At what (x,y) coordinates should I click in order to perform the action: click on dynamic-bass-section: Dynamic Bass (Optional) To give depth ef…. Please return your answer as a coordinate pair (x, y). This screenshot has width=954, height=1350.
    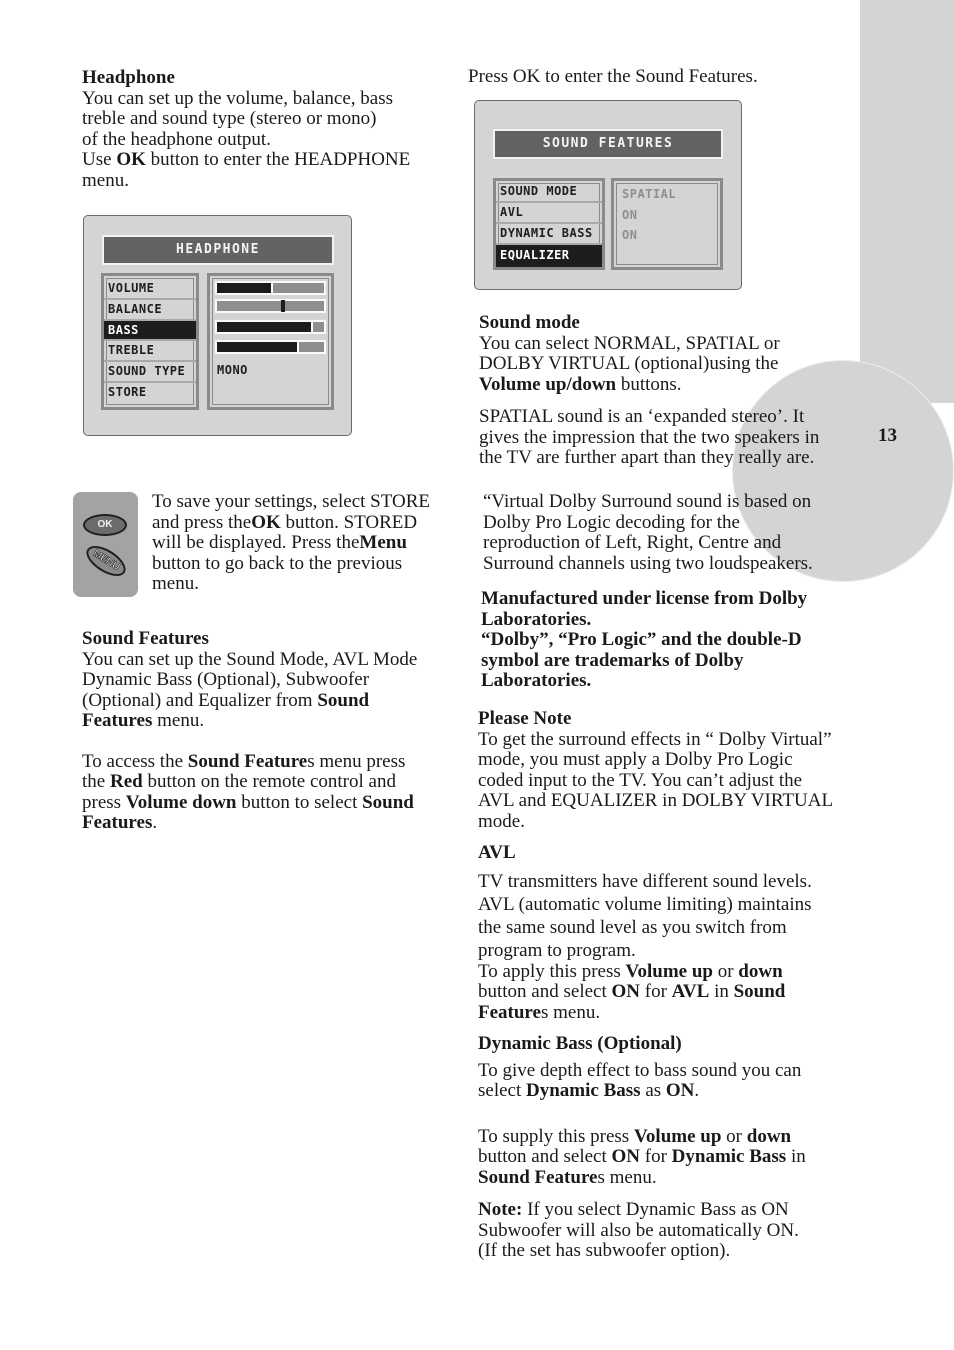
    Looking at the image, I should click on (642, 1147).